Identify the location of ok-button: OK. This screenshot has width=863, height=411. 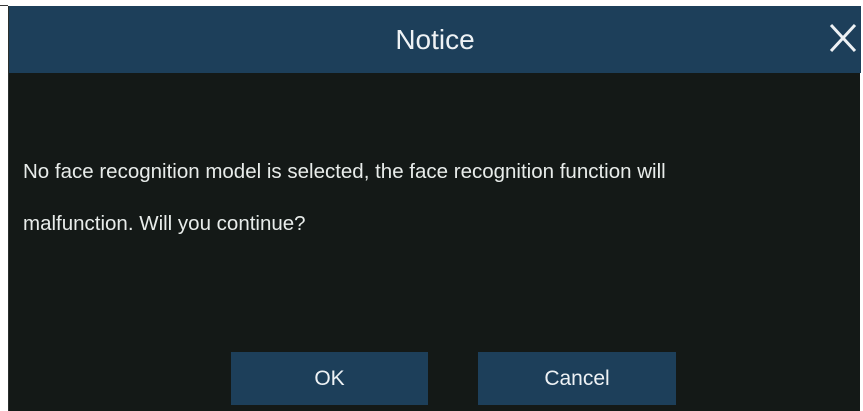
(329, 378).